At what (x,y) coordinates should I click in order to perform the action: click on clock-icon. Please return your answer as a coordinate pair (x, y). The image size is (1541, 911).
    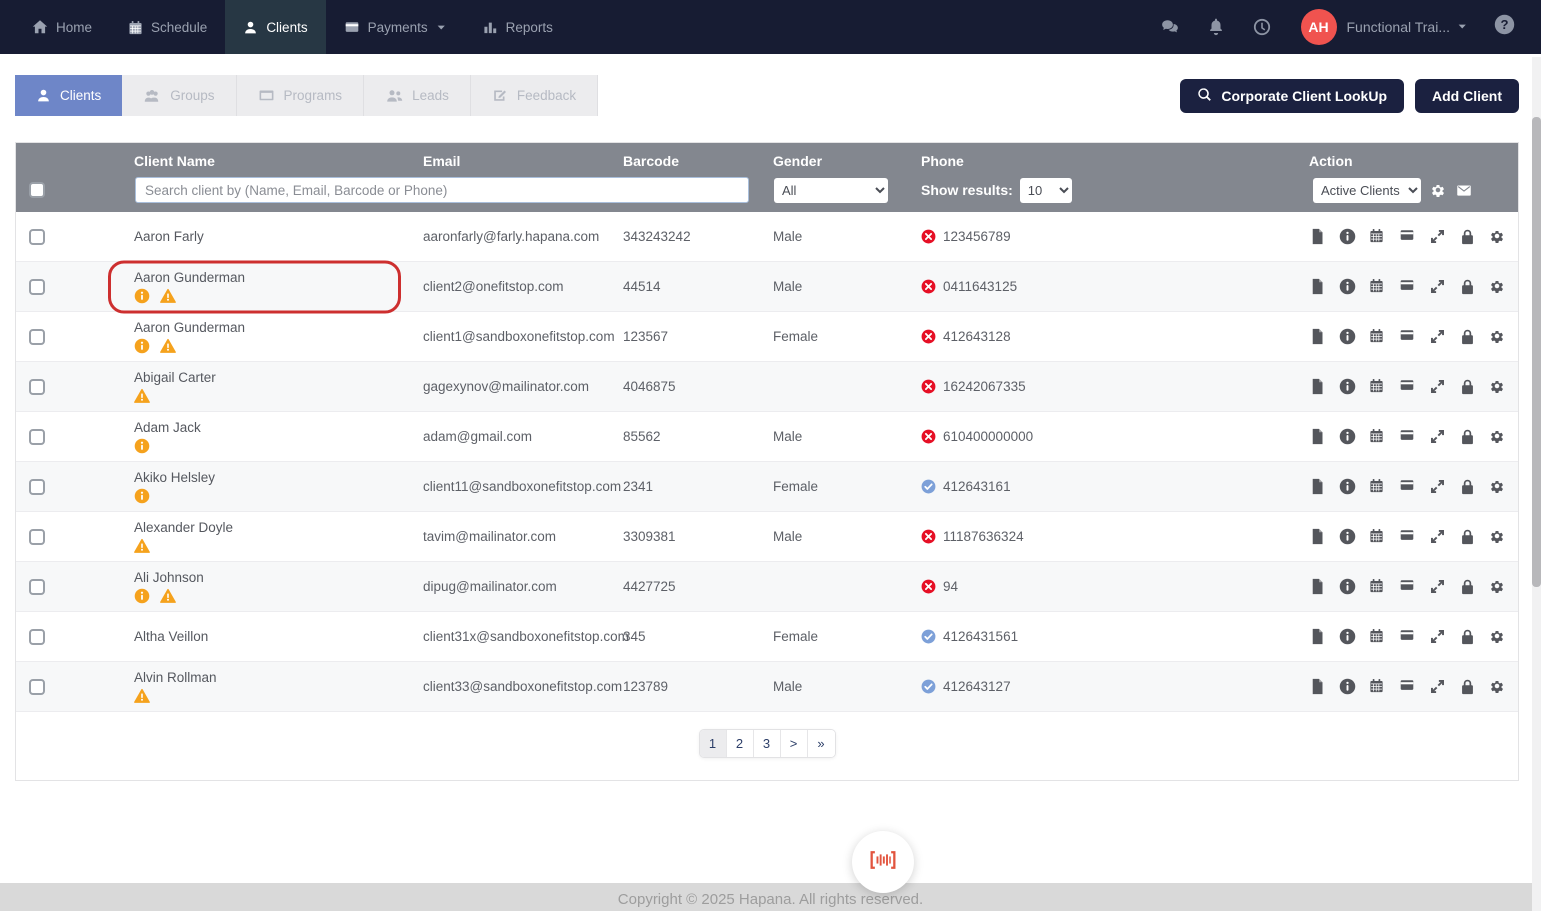
    Looking at the image, I should click on (1262, 27).